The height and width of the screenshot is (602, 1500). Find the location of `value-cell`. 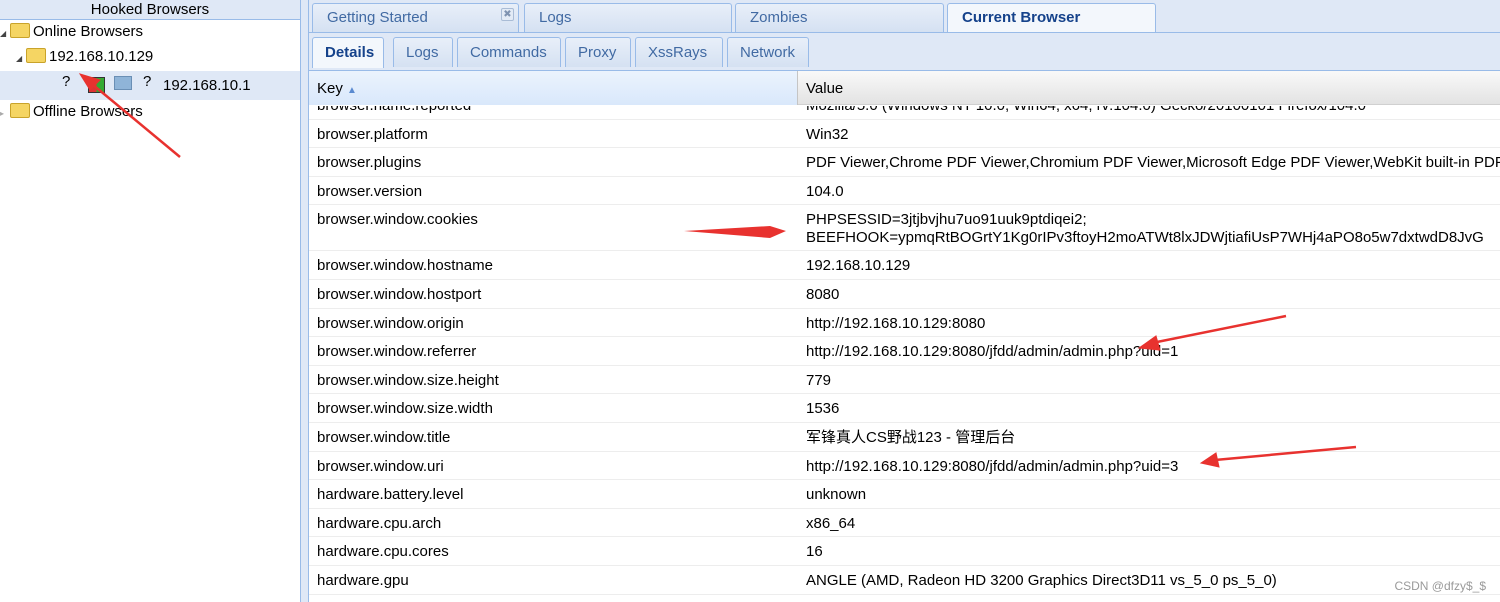

value-cell is located at coordinates (1149, 598).